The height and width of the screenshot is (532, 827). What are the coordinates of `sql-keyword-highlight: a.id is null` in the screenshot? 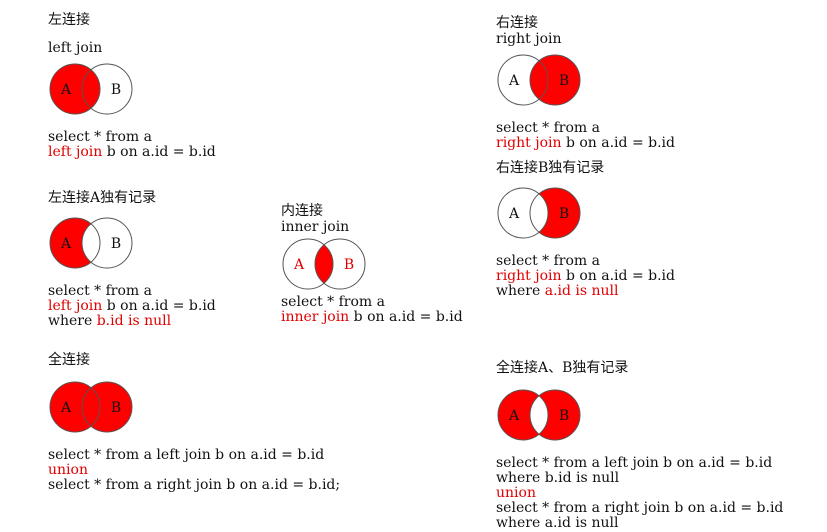 It's located at (581, 291).